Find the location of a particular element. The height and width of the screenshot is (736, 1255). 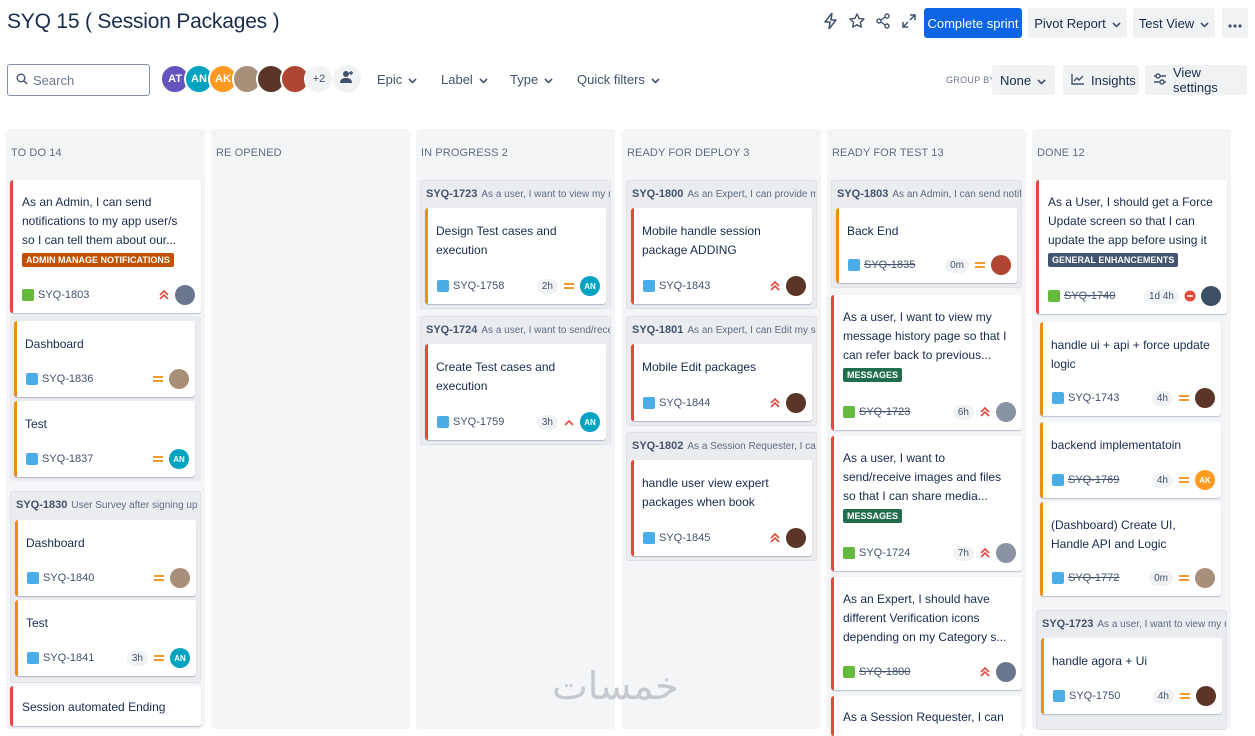

type-filter-label: Type is located at coordinates (524, 79).